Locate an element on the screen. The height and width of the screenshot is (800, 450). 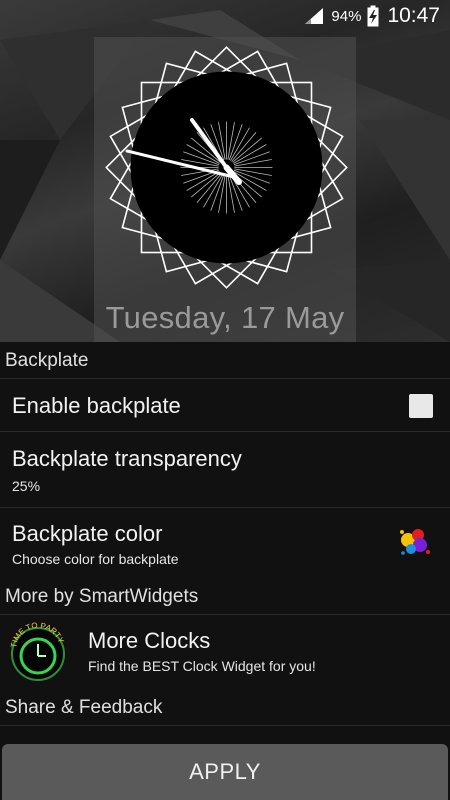
enable-backplate-row: Enable backplate is located at coordinates (225, 406).